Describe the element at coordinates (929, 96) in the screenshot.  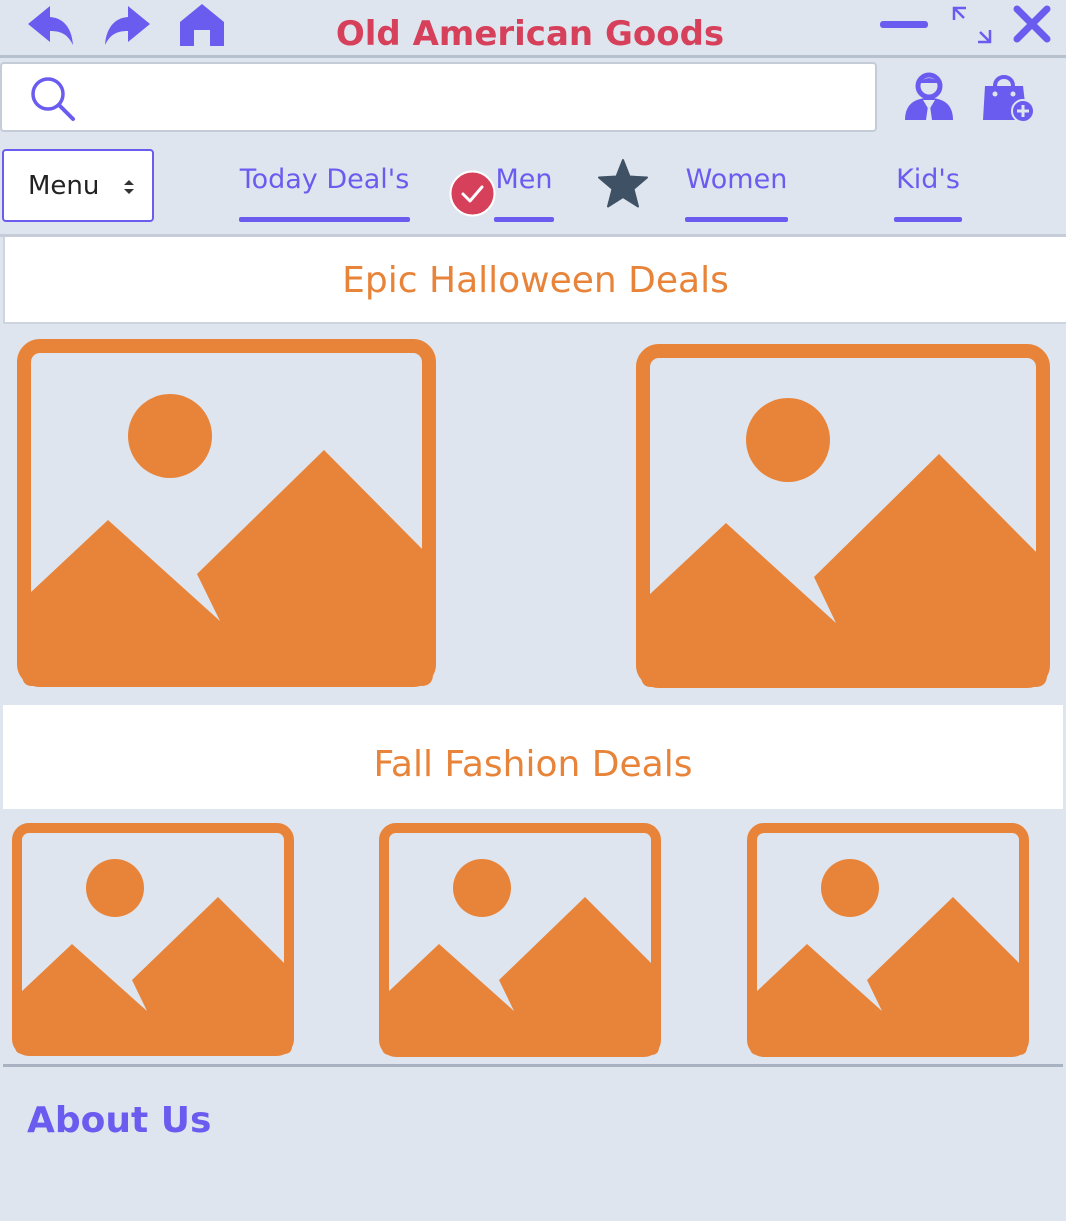
I see `user-account-icon` at that location.